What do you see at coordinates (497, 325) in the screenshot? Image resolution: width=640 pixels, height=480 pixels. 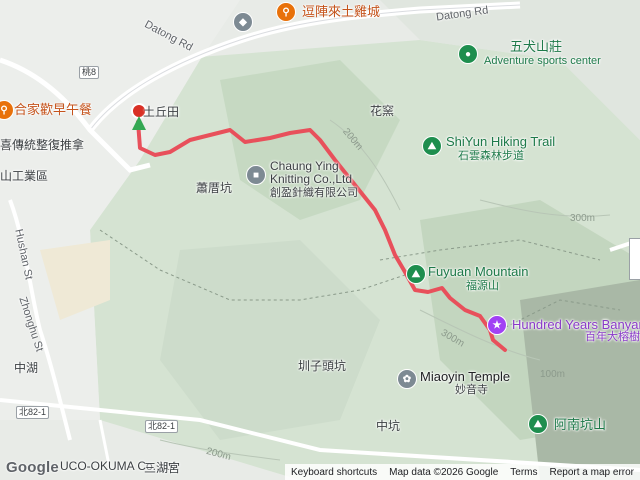 I see `banyan-icon: ★` at bounding box center [497, 325].